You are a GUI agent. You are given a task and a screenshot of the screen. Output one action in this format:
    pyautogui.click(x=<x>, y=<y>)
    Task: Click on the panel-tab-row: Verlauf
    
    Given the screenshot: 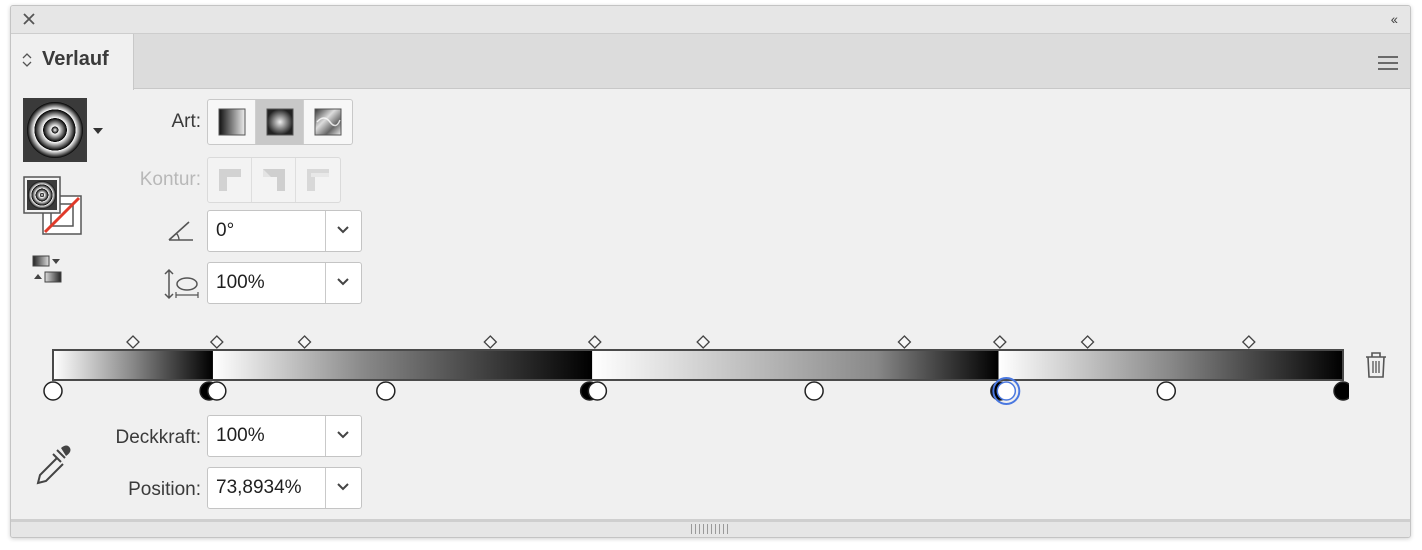 What is the action you would take?
    pyautogui.click(x=710, y=62)
    